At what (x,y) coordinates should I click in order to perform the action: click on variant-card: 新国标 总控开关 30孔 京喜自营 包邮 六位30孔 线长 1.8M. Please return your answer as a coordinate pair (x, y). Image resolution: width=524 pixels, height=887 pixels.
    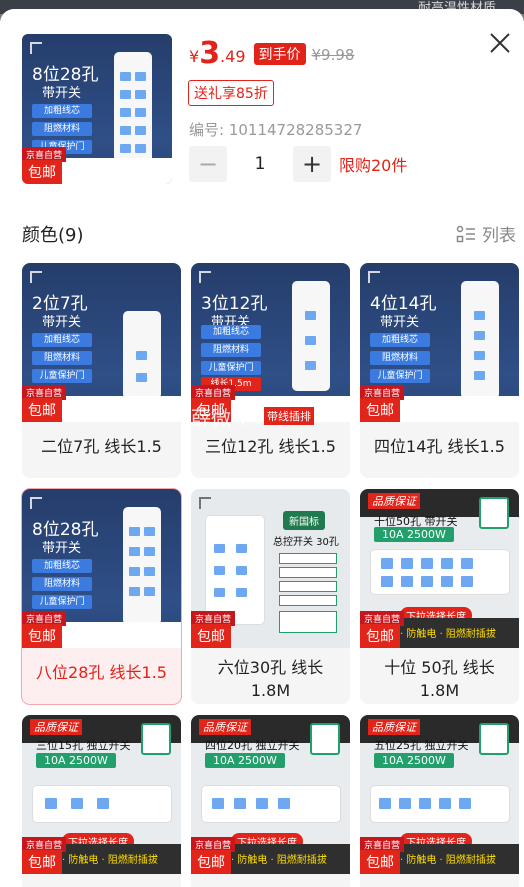
    Looking at the image, I should click on (270, 596).